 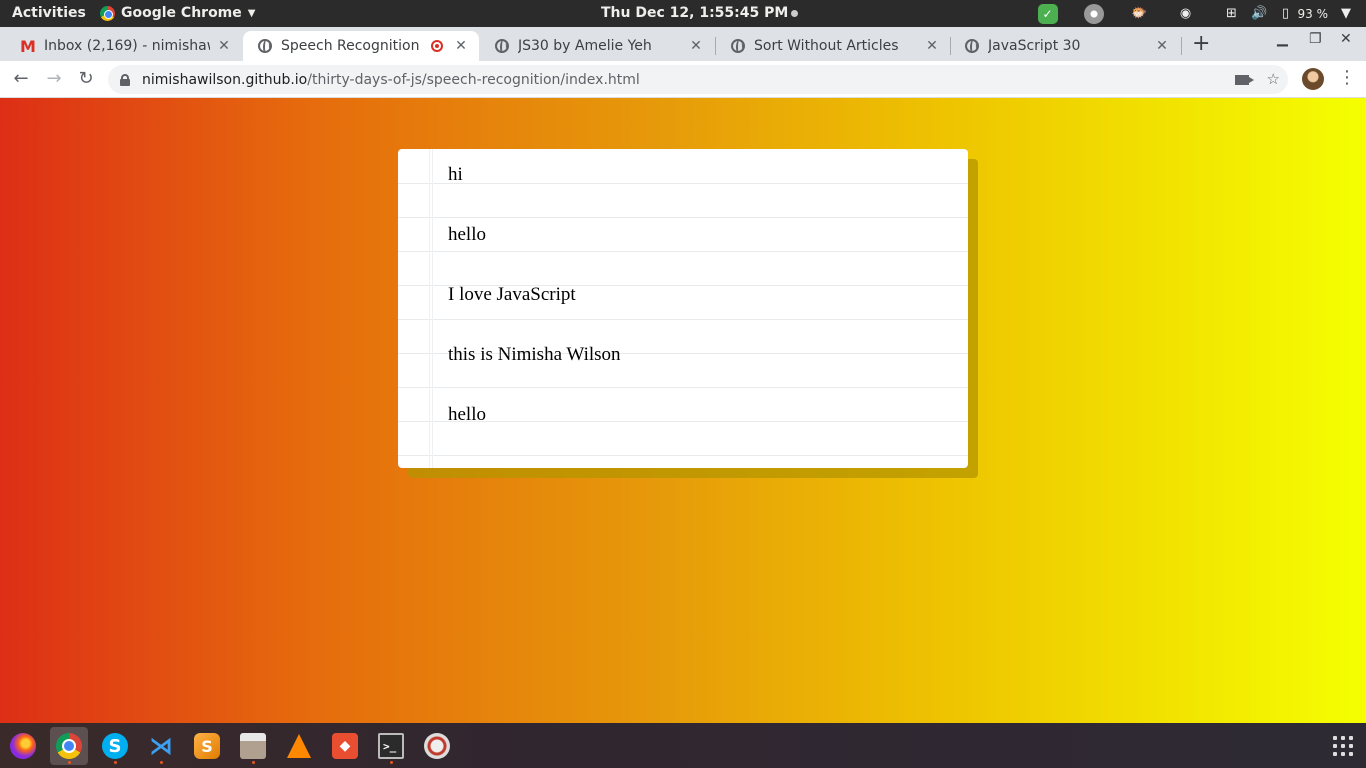 What do you see at coordinates (1347, 77) in the screenshot?
I see `menu-icon: ⋮` at bounding box center [1347, 77].